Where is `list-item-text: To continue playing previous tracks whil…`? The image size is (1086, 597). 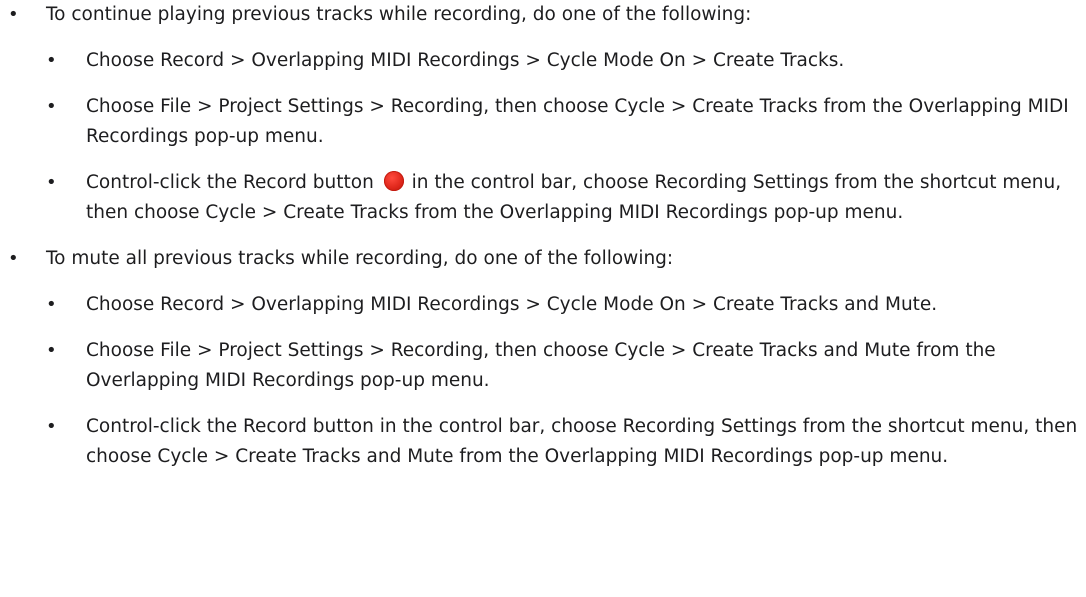
list-item-text: To continue playing previous tracks whil… is located at coordinates (399, 14).